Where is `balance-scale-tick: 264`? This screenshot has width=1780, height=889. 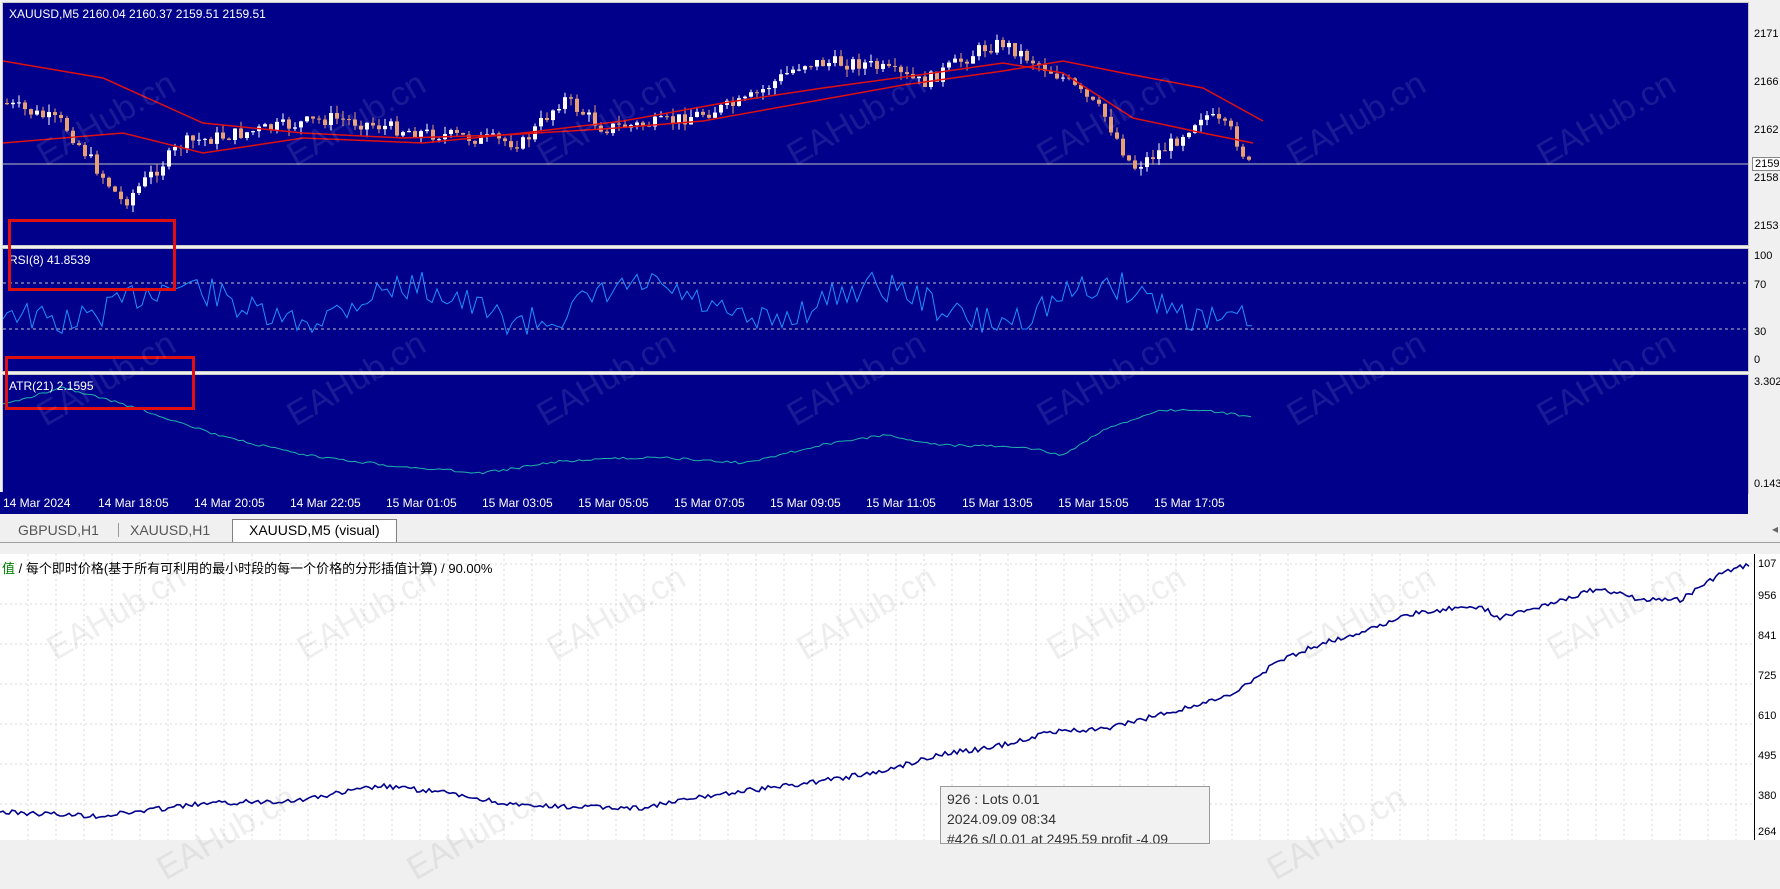
balance-scale-tick: 264 is located at coordinates (1767, 832).